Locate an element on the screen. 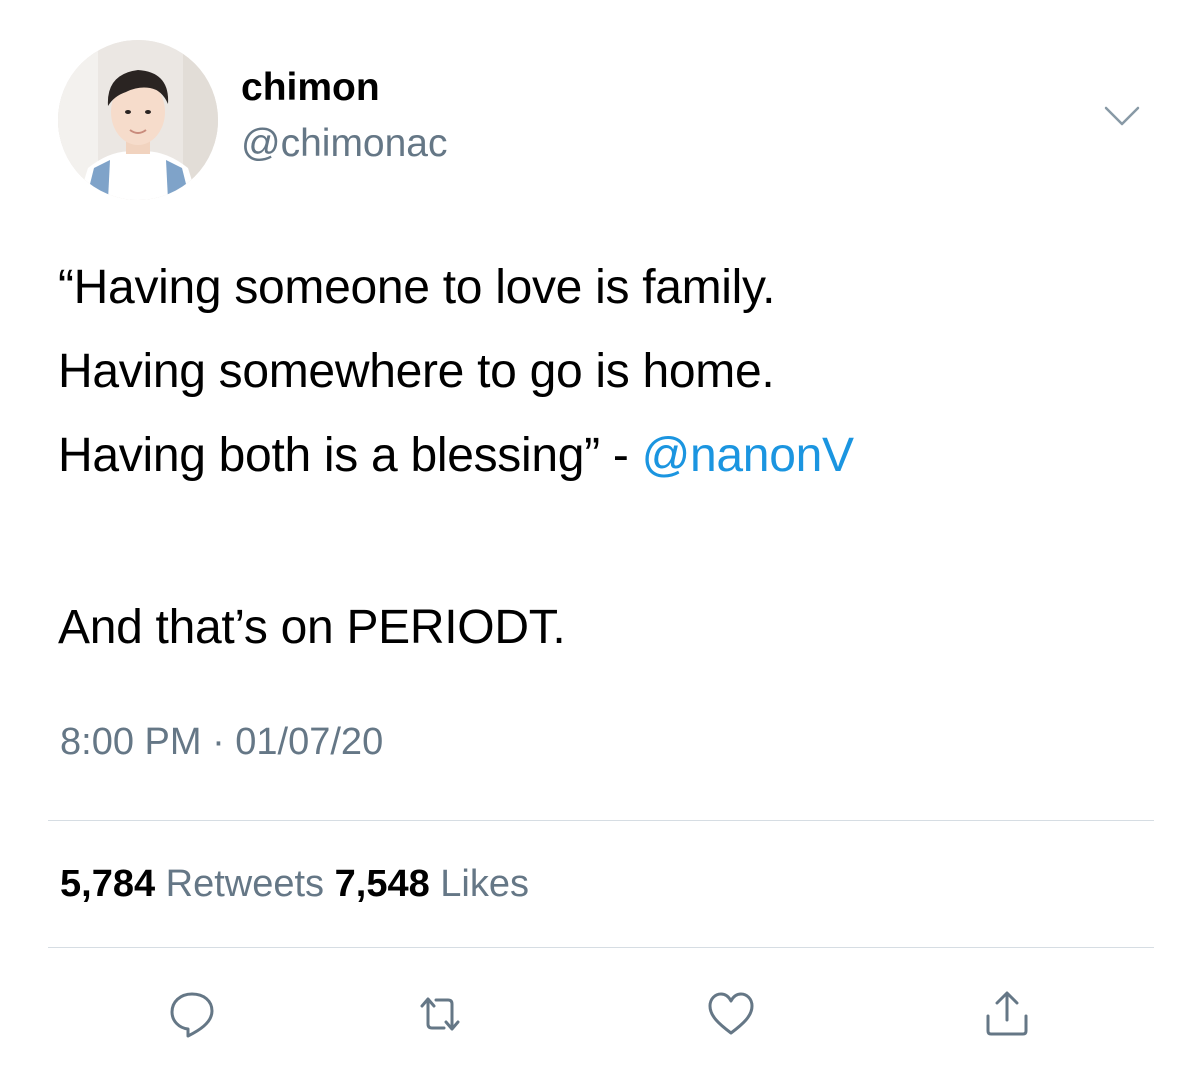 The height and width of the screenshot is (1077, 1200). heart-icon is located at coordinates (731, 1014).